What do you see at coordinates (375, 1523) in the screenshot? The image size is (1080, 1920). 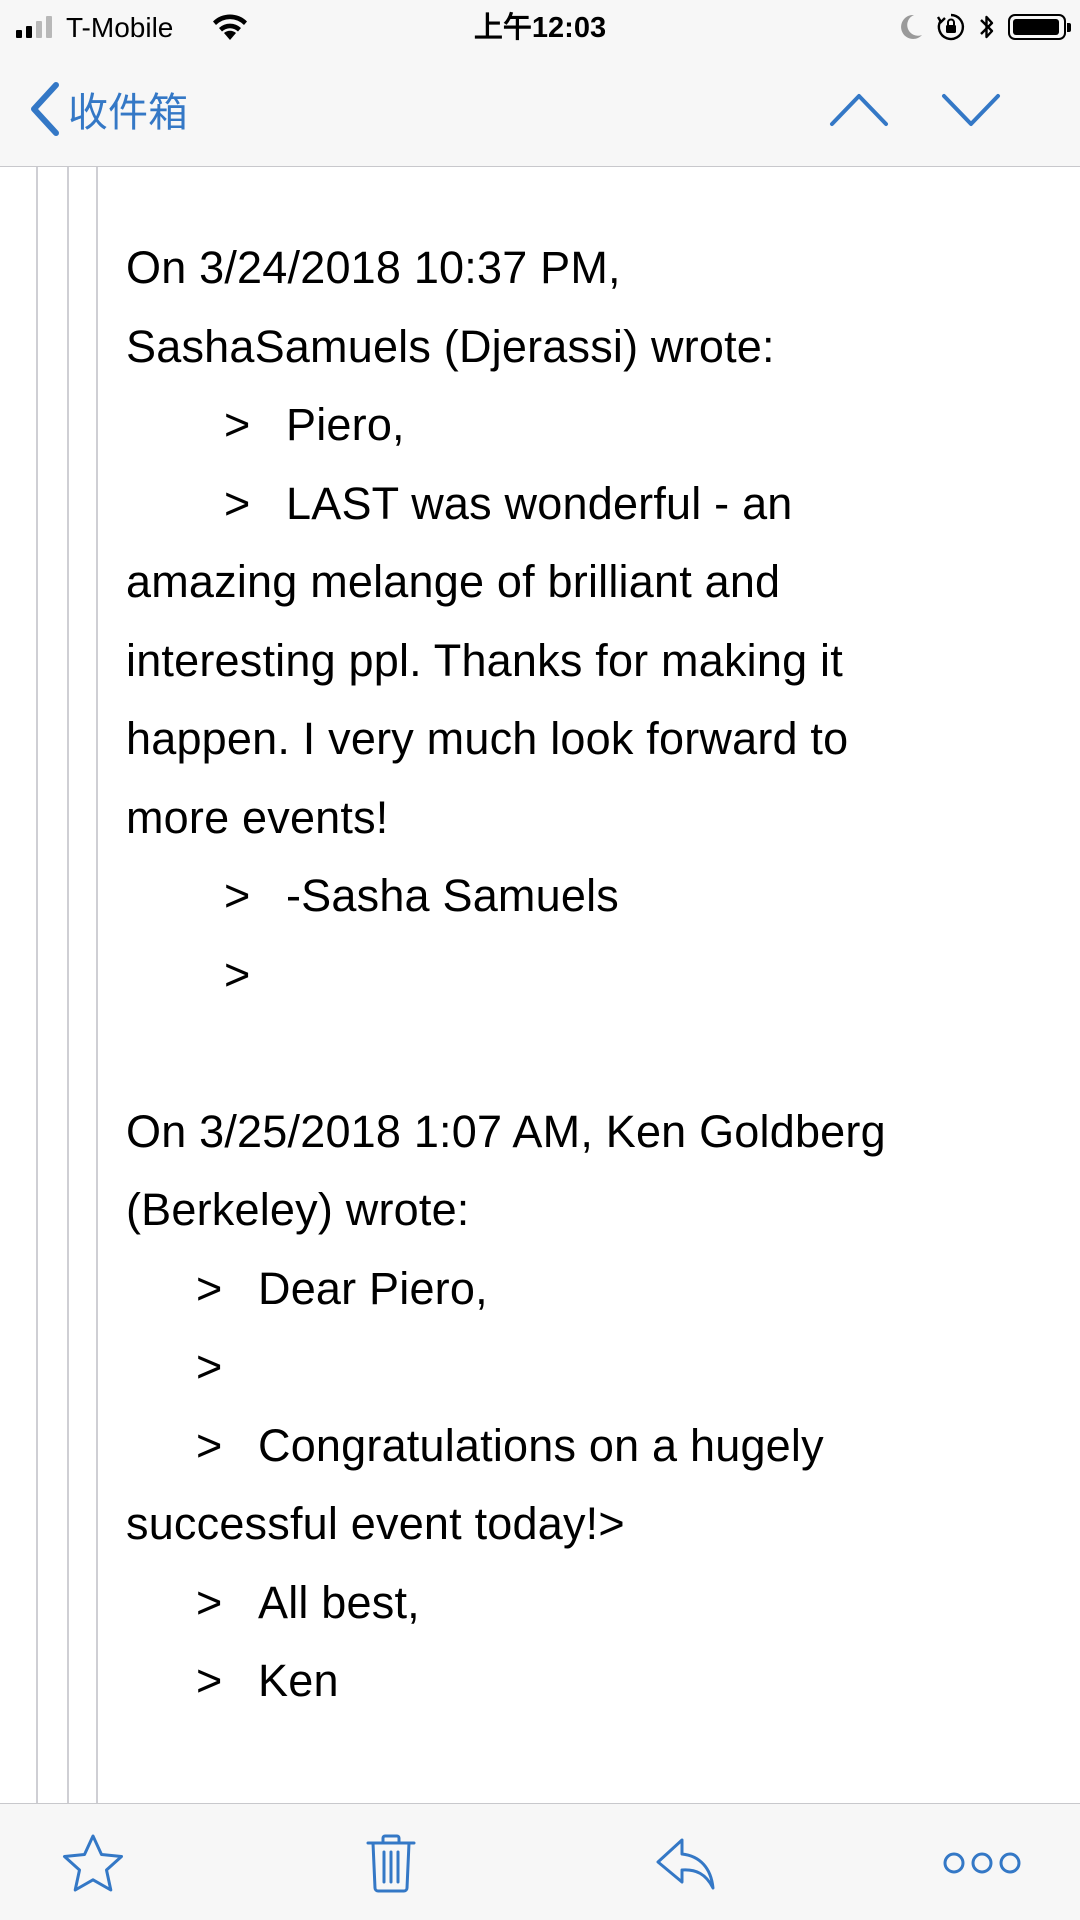 I see `text-line: successful event today!>` at bounding box center [375, 1523].